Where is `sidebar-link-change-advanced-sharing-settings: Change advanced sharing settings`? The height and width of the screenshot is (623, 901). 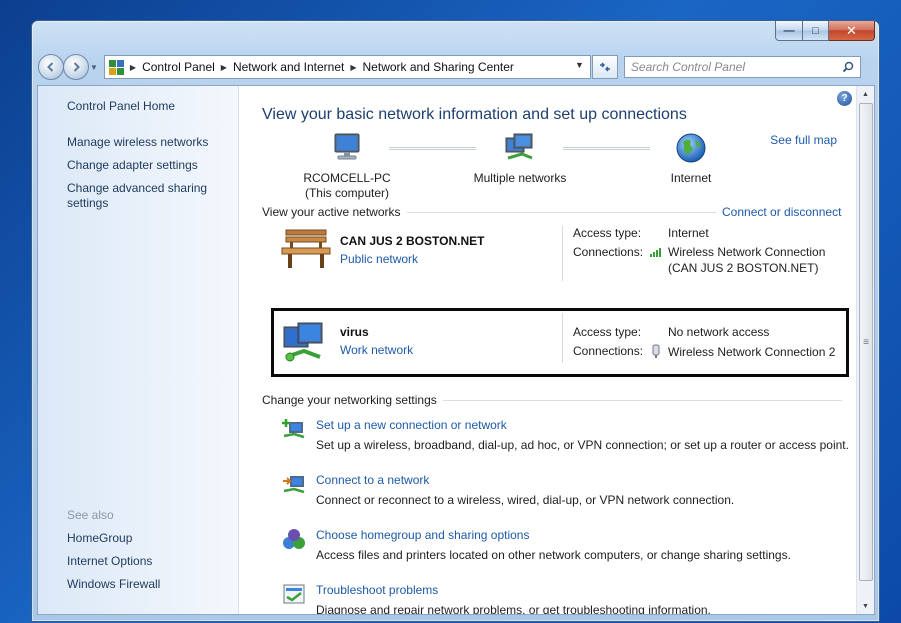 sidebar-link-change-advanced-sharing-settings: Change advanced sharing settings is located at coordinates (139, 196).